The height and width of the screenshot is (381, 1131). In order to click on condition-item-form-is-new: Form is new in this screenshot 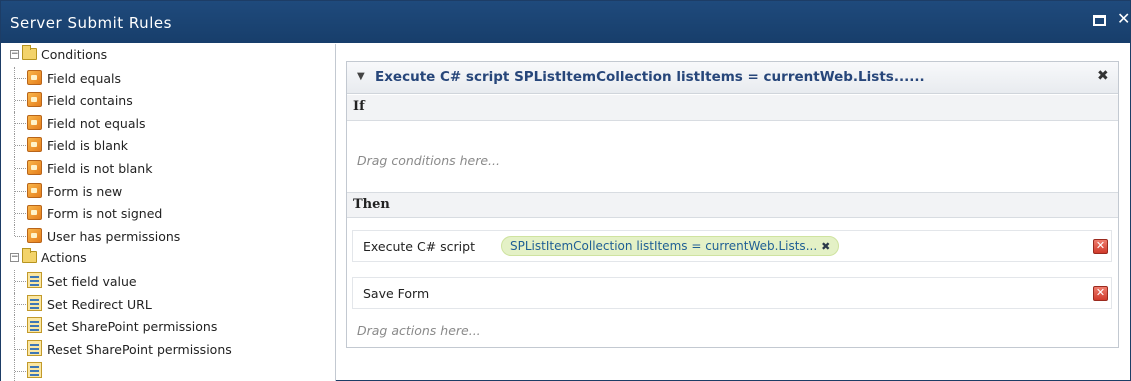, I will do `click(168, 191)`.